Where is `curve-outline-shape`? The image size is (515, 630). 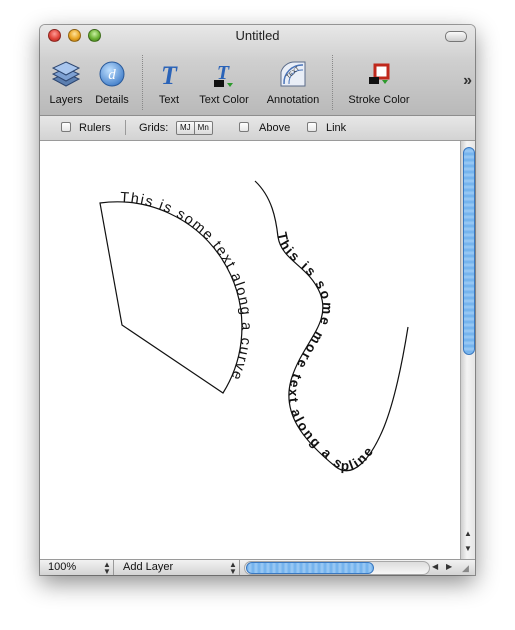 curve-outline-shape is located at coordinates (171, 297).